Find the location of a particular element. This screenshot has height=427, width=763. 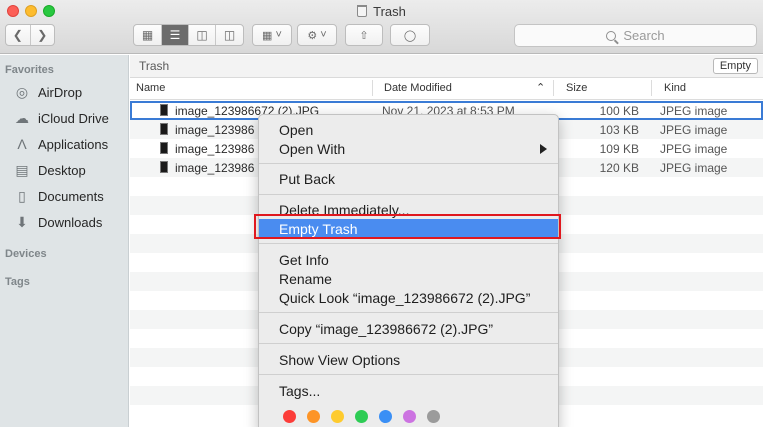

view-mode-control: ▦ ☰ ◫ ◫ is located at coordinates (188, 35).